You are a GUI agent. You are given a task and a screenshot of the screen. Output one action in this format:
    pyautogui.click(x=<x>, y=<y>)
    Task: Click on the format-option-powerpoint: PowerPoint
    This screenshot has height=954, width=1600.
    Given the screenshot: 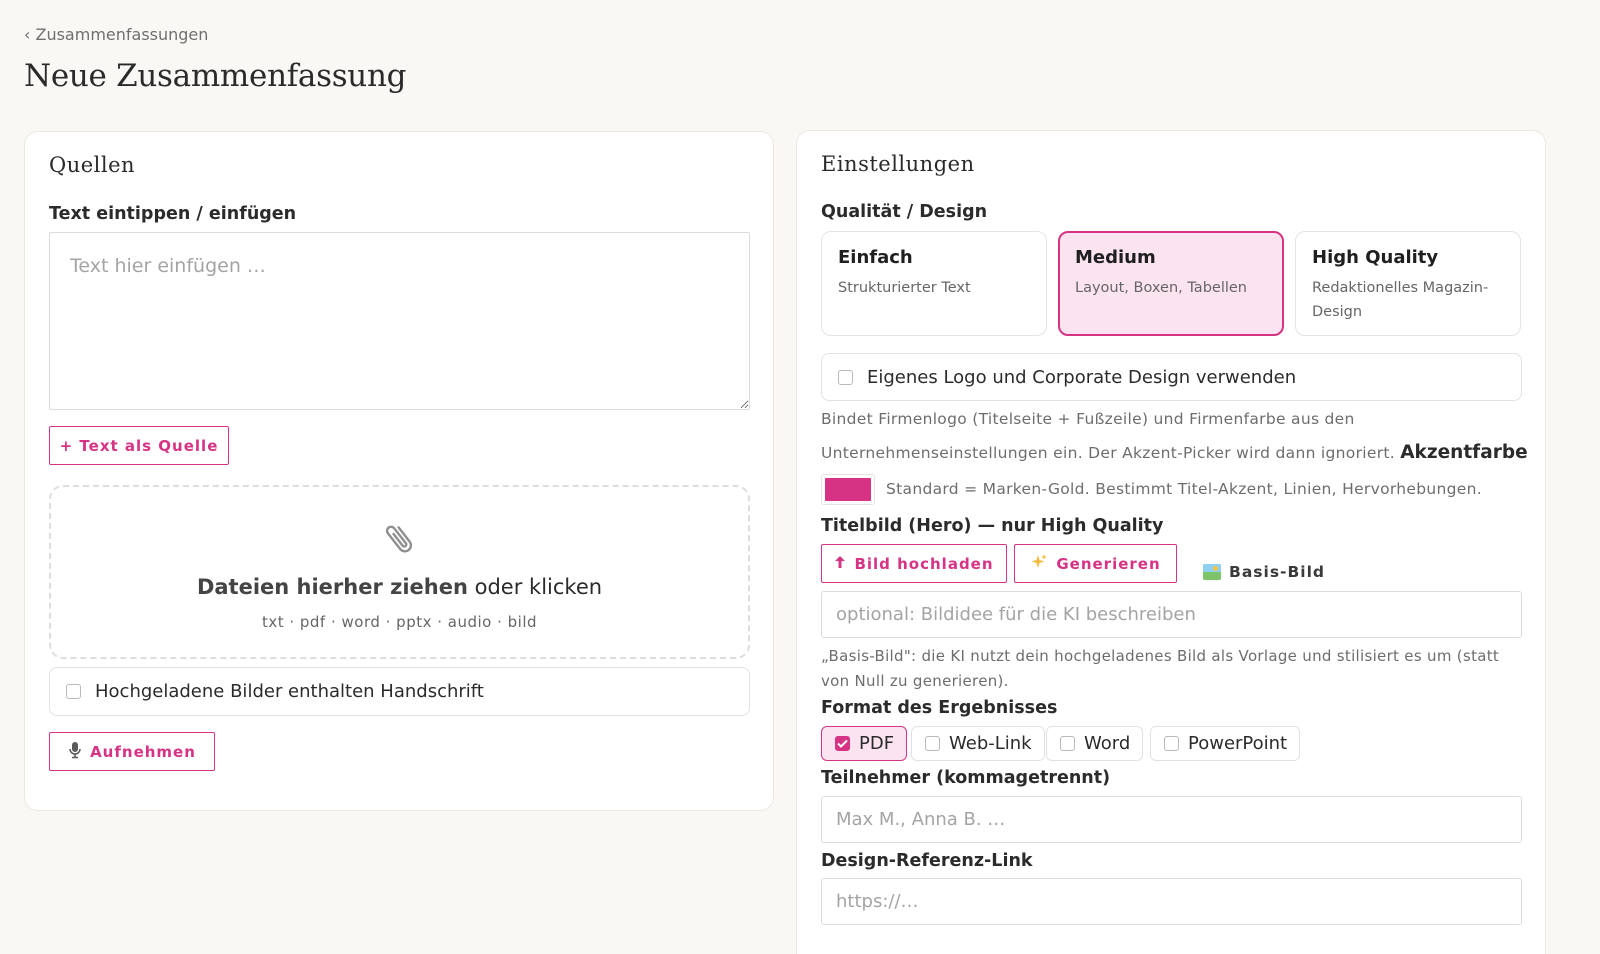 What is the action you would take?
    pyautogui.click(x=1225, y=743)
    